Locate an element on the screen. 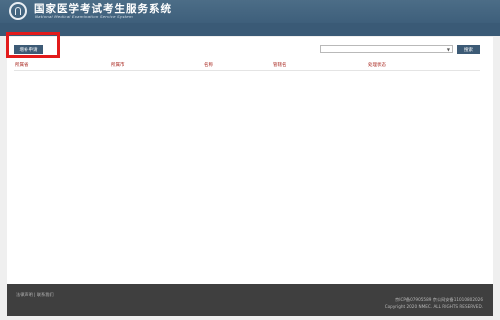  table-header-divider is located at coordinates (247, 70).